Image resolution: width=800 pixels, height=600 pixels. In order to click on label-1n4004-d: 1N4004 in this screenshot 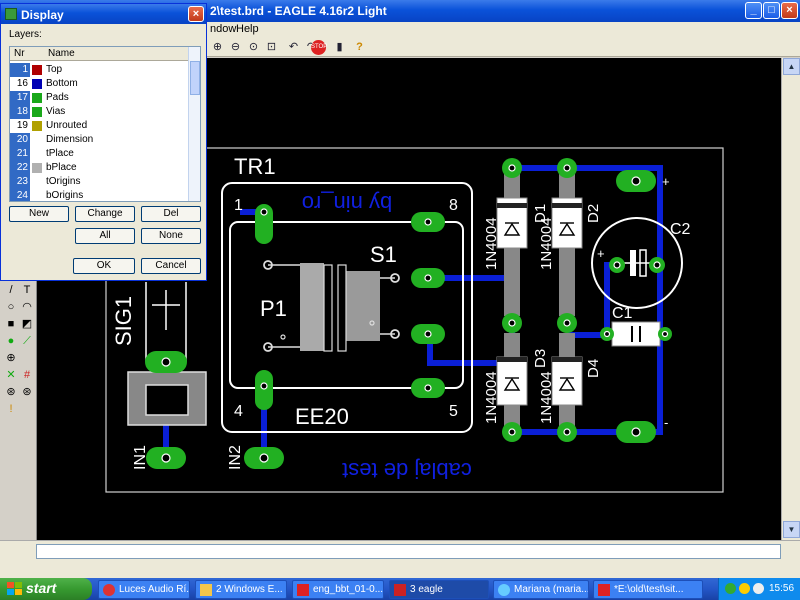, I will do `click(546, 397)`.